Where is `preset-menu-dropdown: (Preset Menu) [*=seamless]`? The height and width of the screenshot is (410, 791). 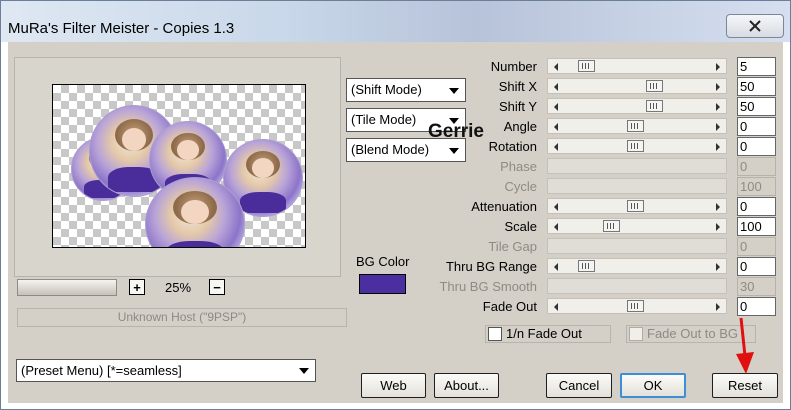 preset-menu-dropdown: (Preset Menu) [*=seamless] is located at coordinates (166, 370).